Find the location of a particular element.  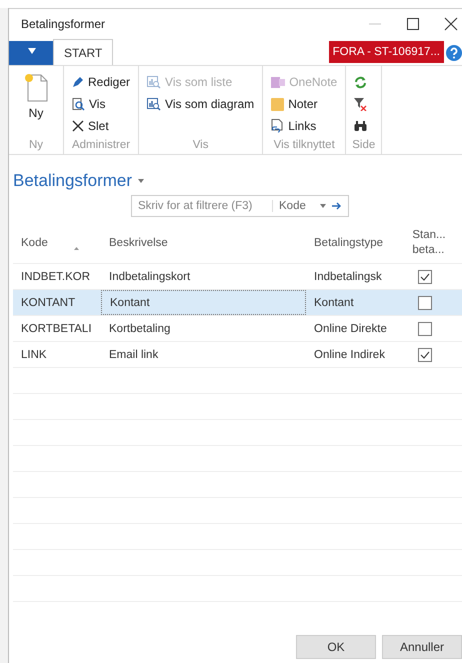

filter-clear-icon is located at coordinates (361, 104).